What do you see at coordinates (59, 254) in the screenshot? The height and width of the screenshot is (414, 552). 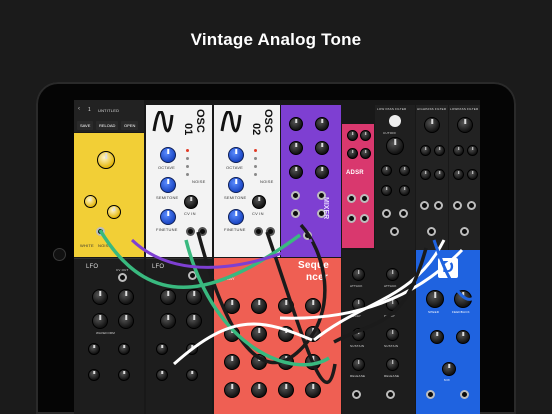 I see `home-button` at bounding box center [59, 254].